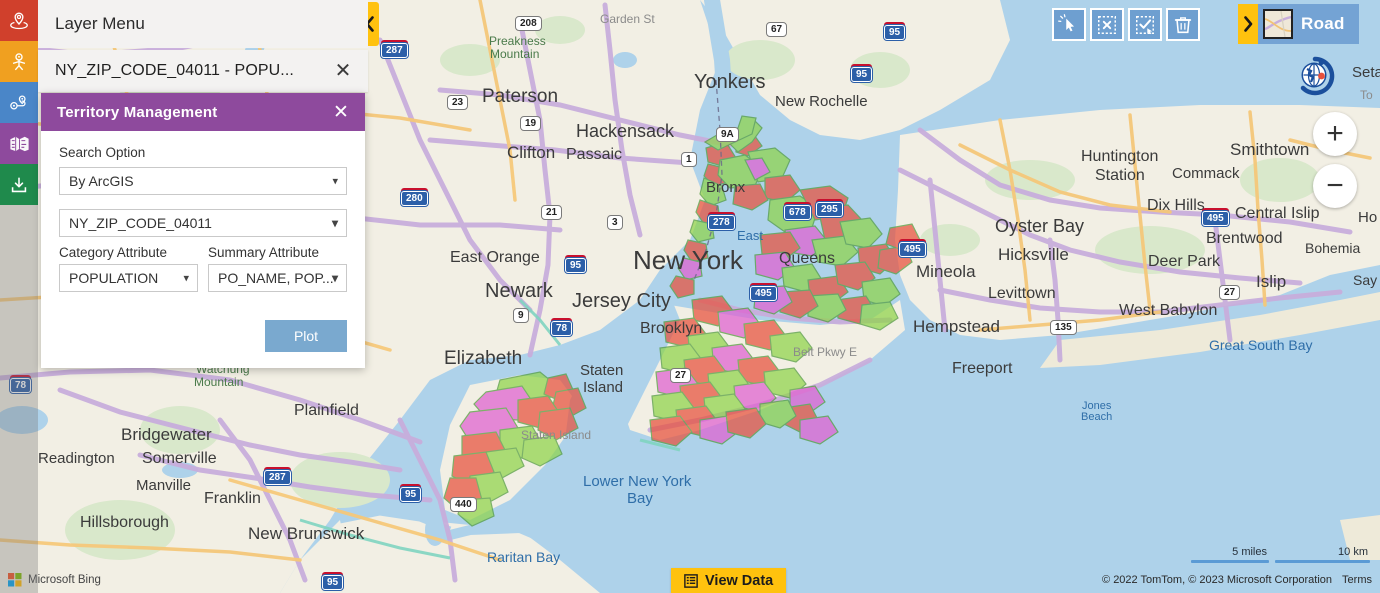 This screenshot has height=593, width=1380. Describe the element at coordinates (306, 336) in the screenshot. I see `plot-button: Plot` at that location.